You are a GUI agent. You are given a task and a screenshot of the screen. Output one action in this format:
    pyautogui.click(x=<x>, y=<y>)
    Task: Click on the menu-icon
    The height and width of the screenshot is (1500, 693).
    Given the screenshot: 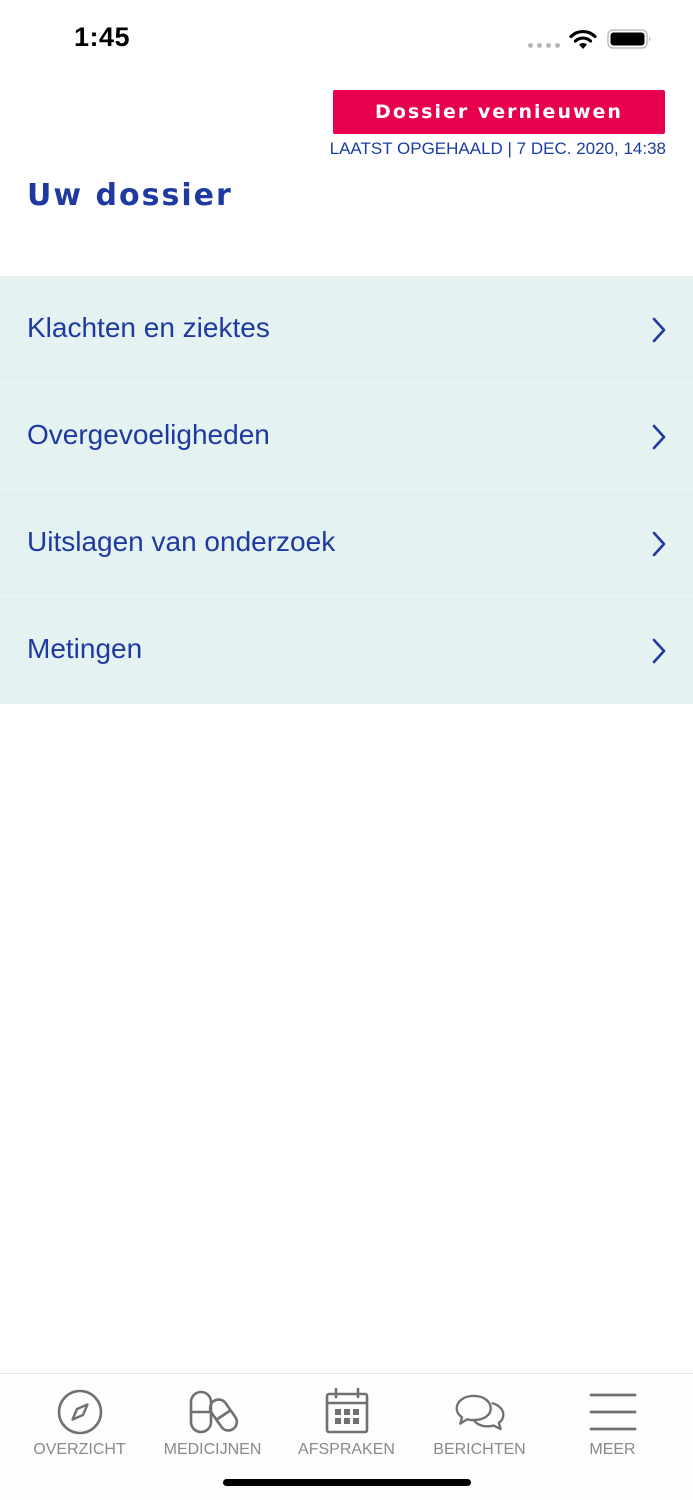 What is the action you would take?
    pyautogui.click(x=612, y=1412)
    